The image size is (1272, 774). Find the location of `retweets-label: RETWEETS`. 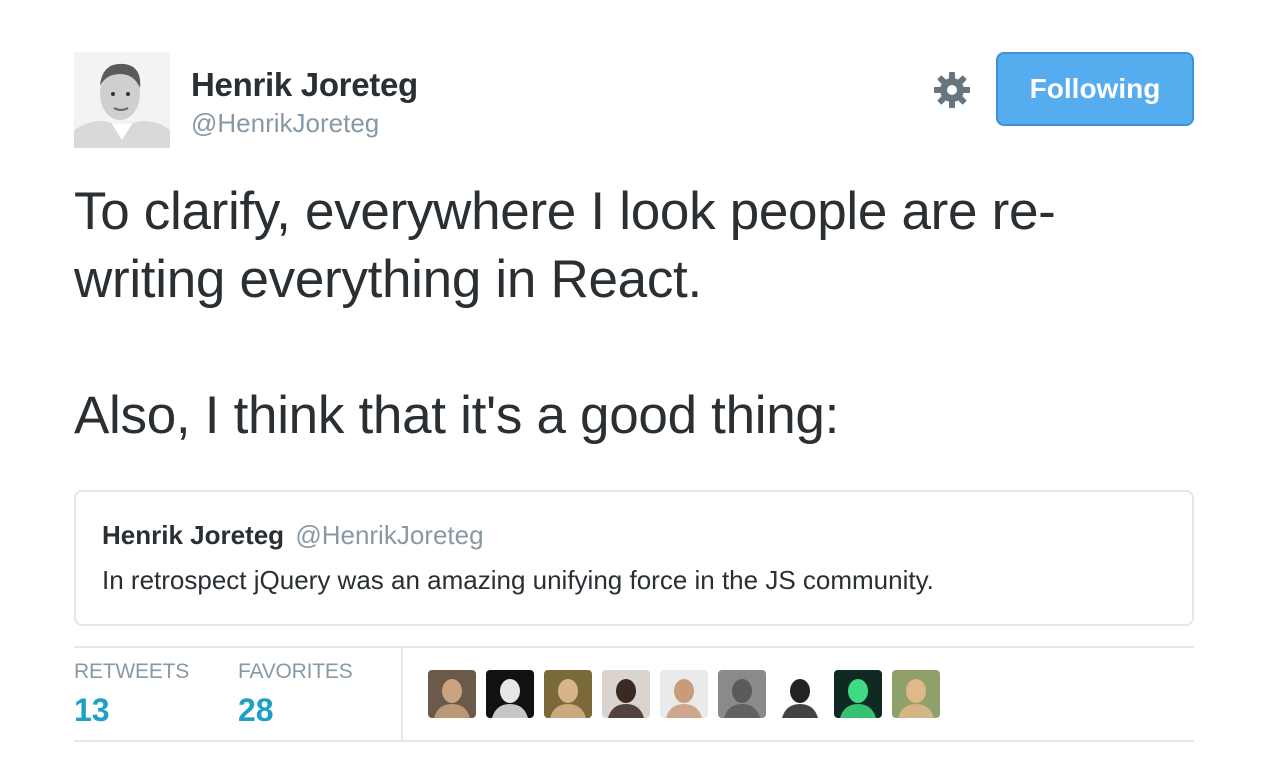

retweets-label: RETWEETS is located at coordinates (132, 671).